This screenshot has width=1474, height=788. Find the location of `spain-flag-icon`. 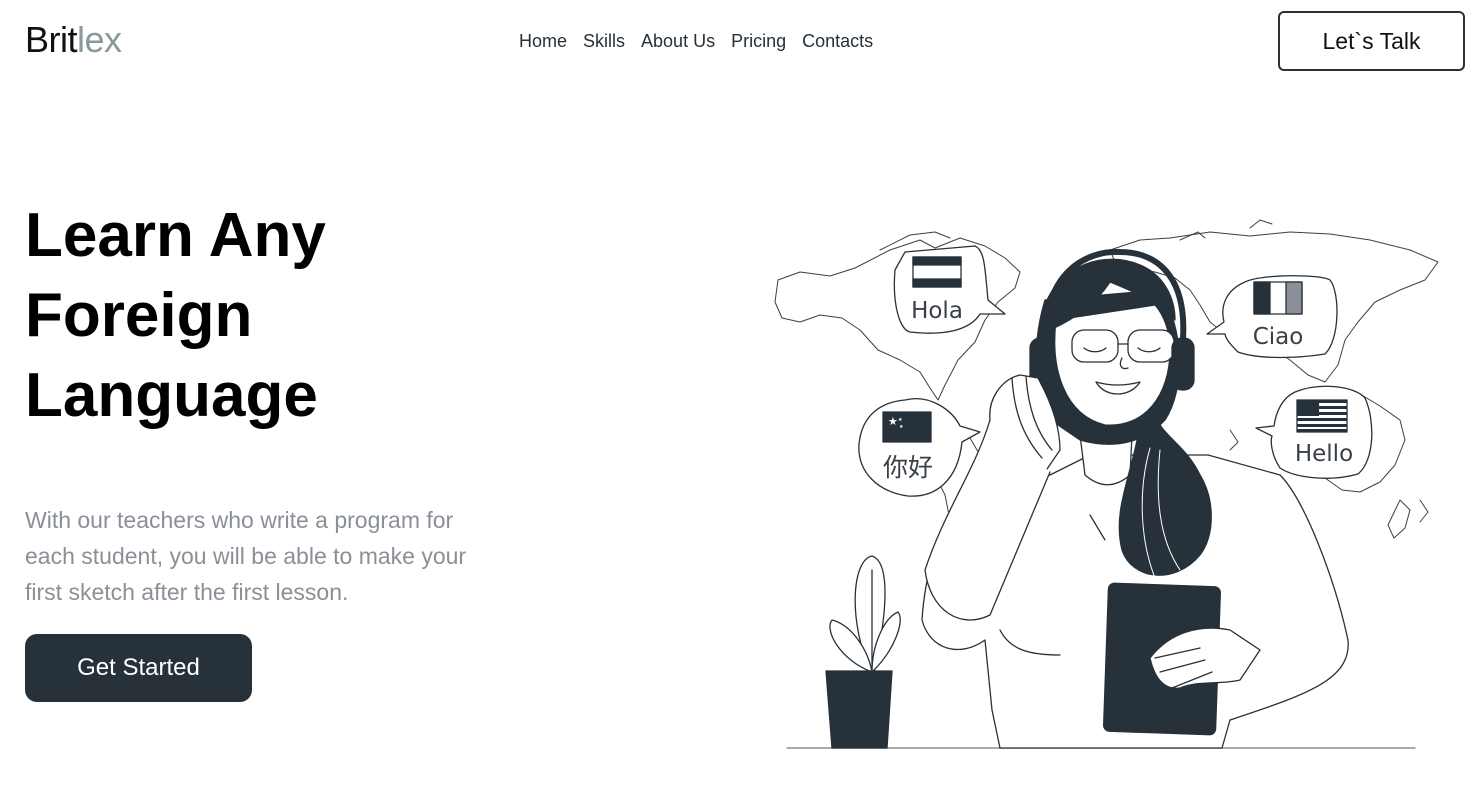

spain-flag-icon is located at coordinates (937, 272).